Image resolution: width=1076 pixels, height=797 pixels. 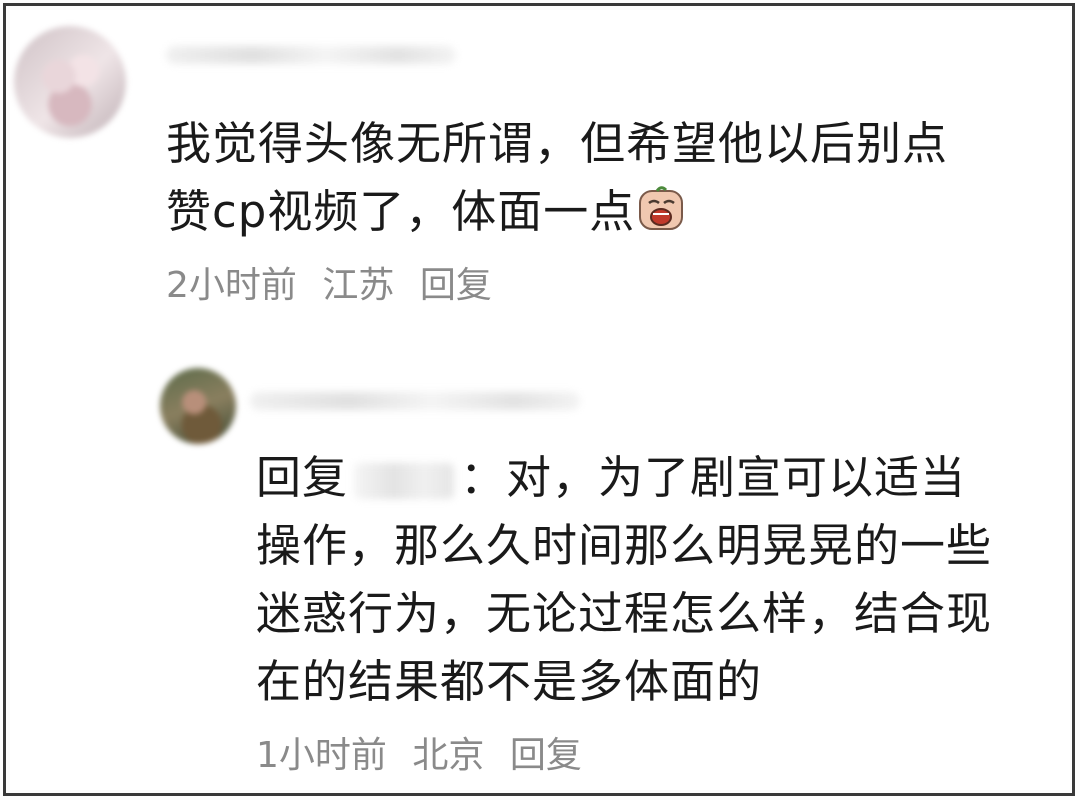 I want to click on comment-line: 我觉得头像无所谓，但希望他以后别点, so click(x=557, y=143).